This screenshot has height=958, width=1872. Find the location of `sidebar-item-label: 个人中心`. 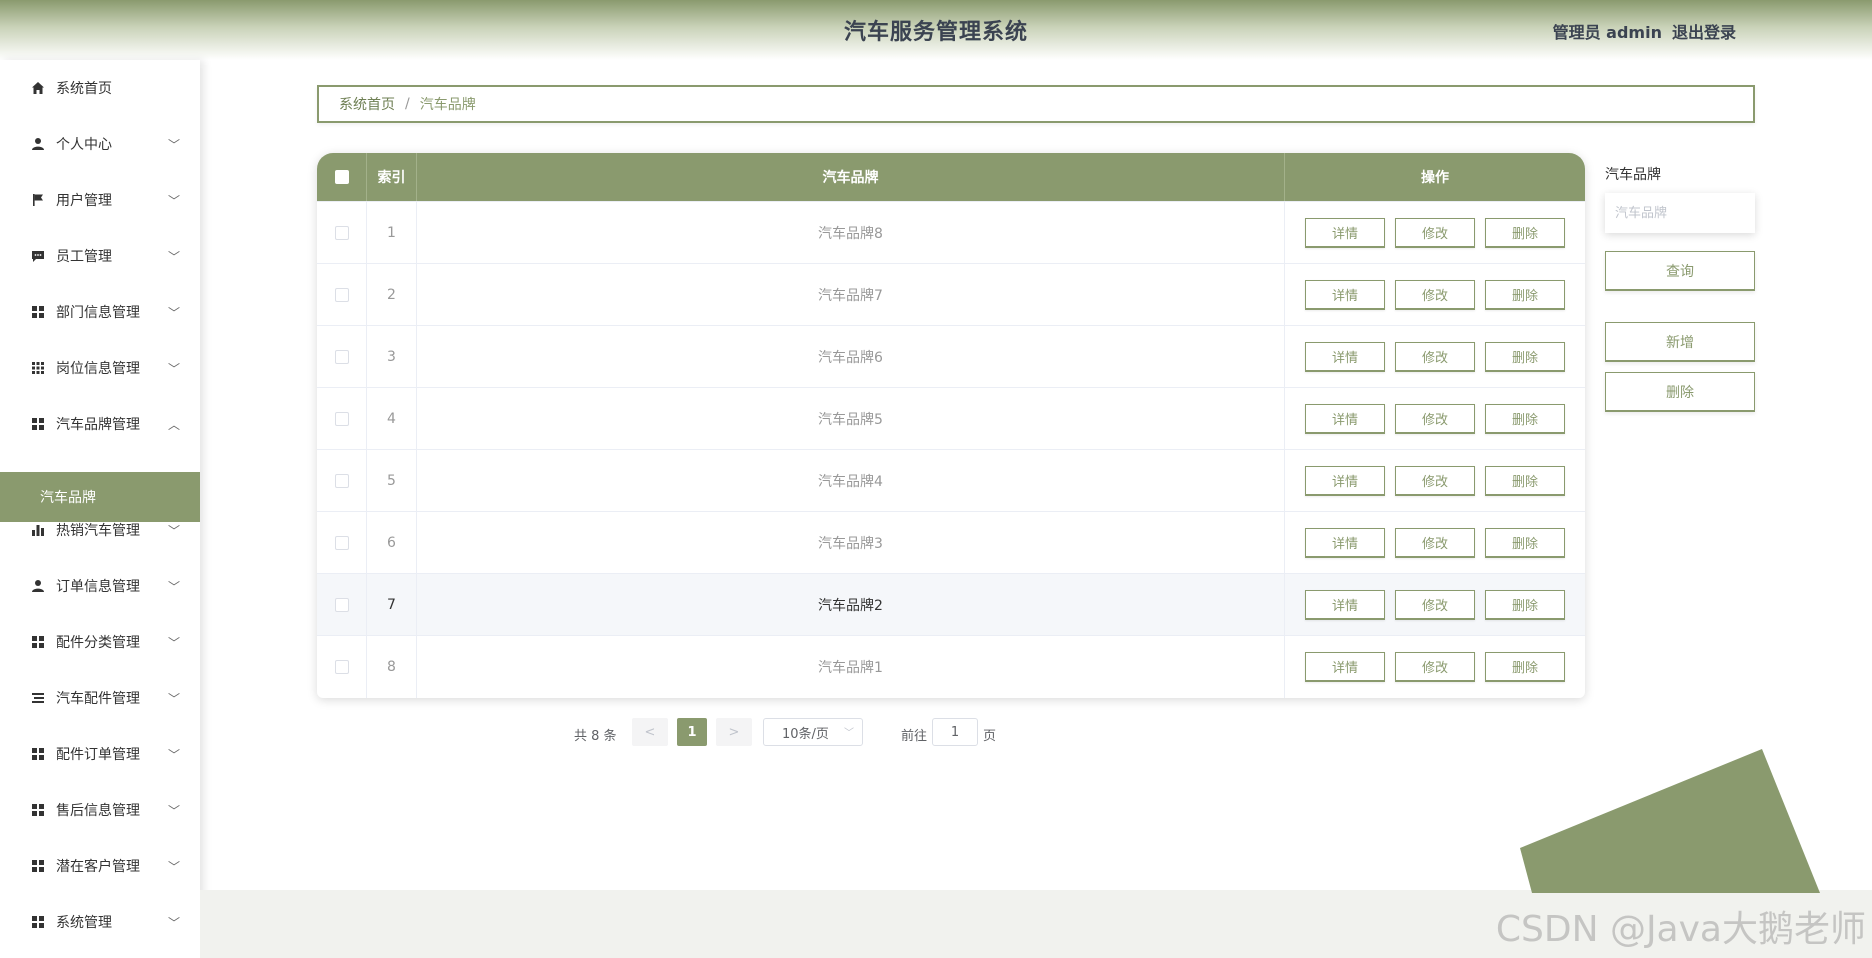

sidebar-item-label: 个人中心 is located at coordinates (84, 145).